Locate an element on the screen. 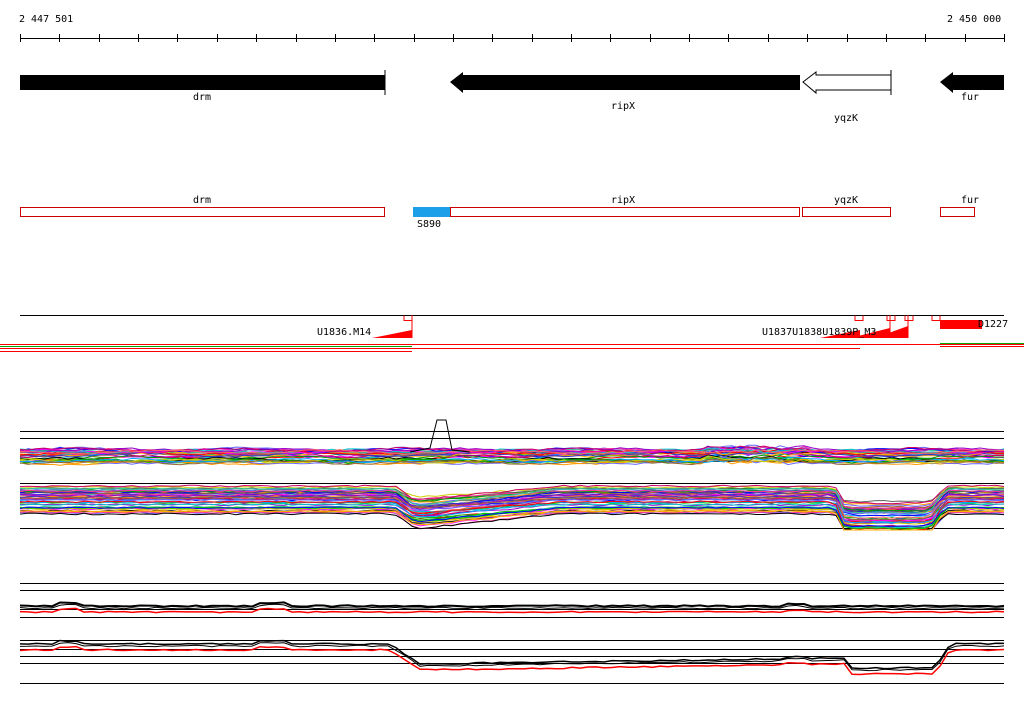 This screenshot has width=1024, height=714. average-profile-line is located at coordinates (512, 604).